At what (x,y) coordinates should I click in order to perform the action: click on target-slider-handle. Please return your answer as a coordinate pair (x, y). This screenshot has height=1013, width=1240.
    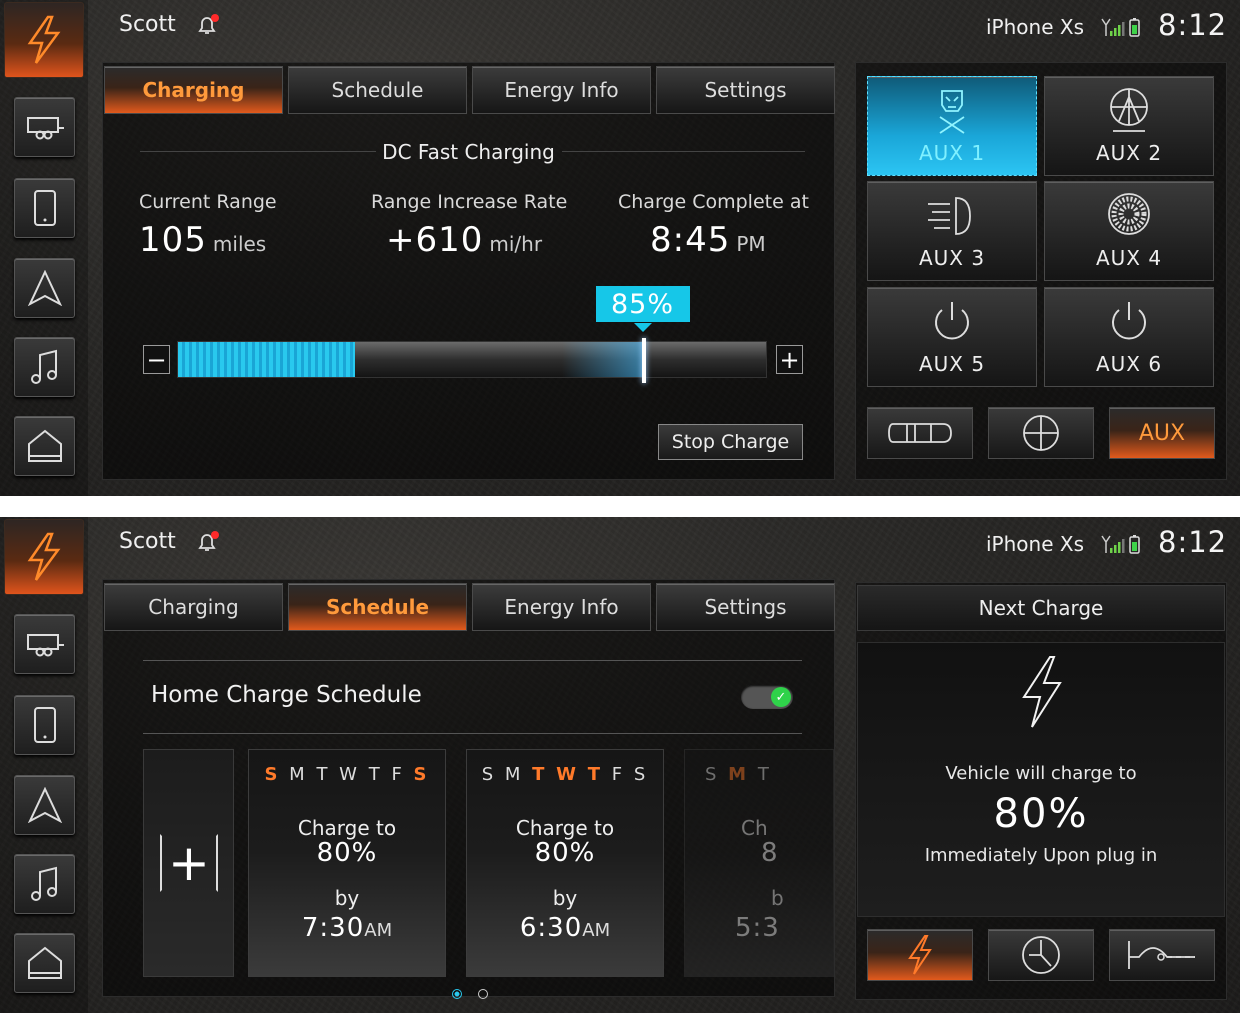
    Looking at the image, I should click on (643, 360).